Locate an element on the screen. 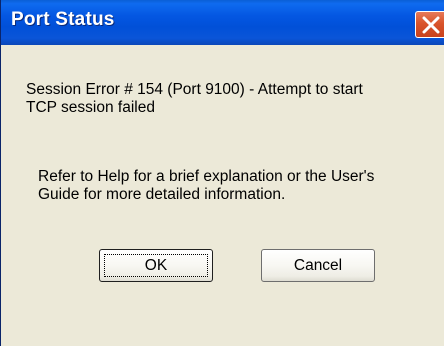  close-button is located at coordinates (429, 24).